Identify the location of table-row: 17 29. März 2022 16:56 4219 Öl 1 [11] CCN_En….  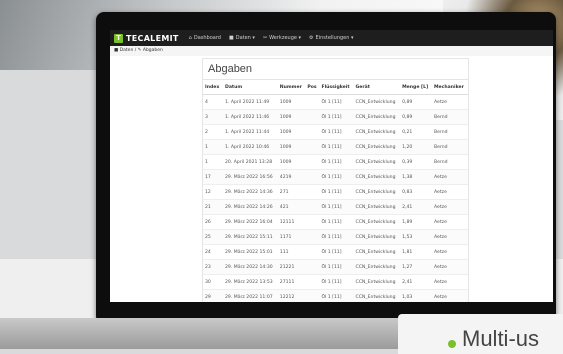
(335, 177).